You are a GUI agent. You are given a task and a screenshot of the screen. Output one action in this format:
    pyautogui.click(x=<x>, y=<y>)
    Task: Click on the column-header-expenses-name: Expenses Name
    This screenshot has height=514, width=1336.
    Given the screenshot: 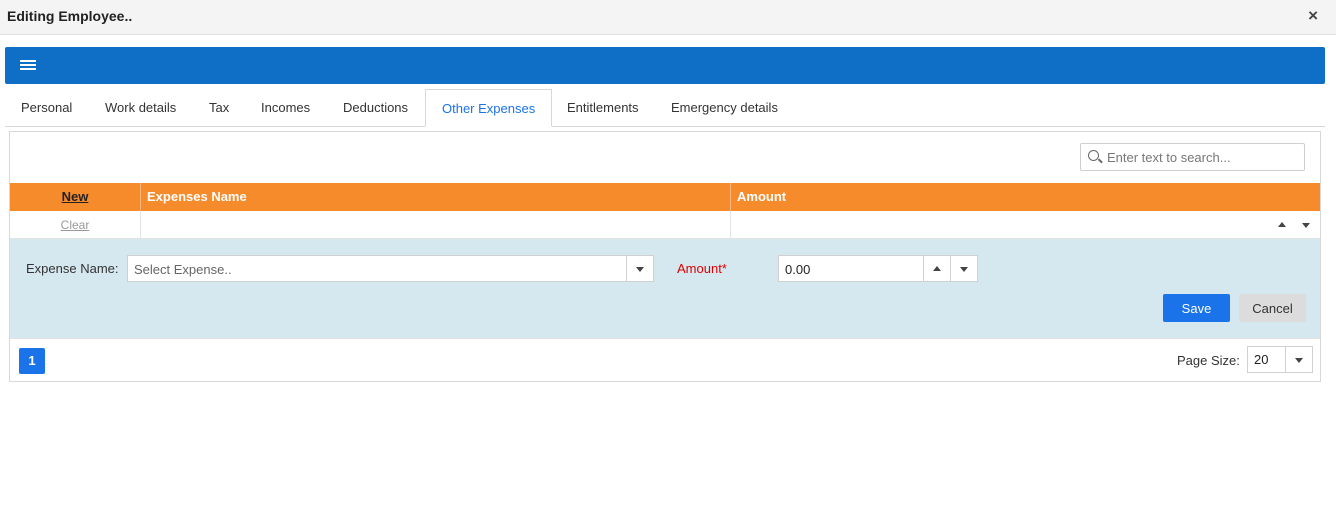 What is the action you would take?
    pyautogui.click(x=436, y=197)
    